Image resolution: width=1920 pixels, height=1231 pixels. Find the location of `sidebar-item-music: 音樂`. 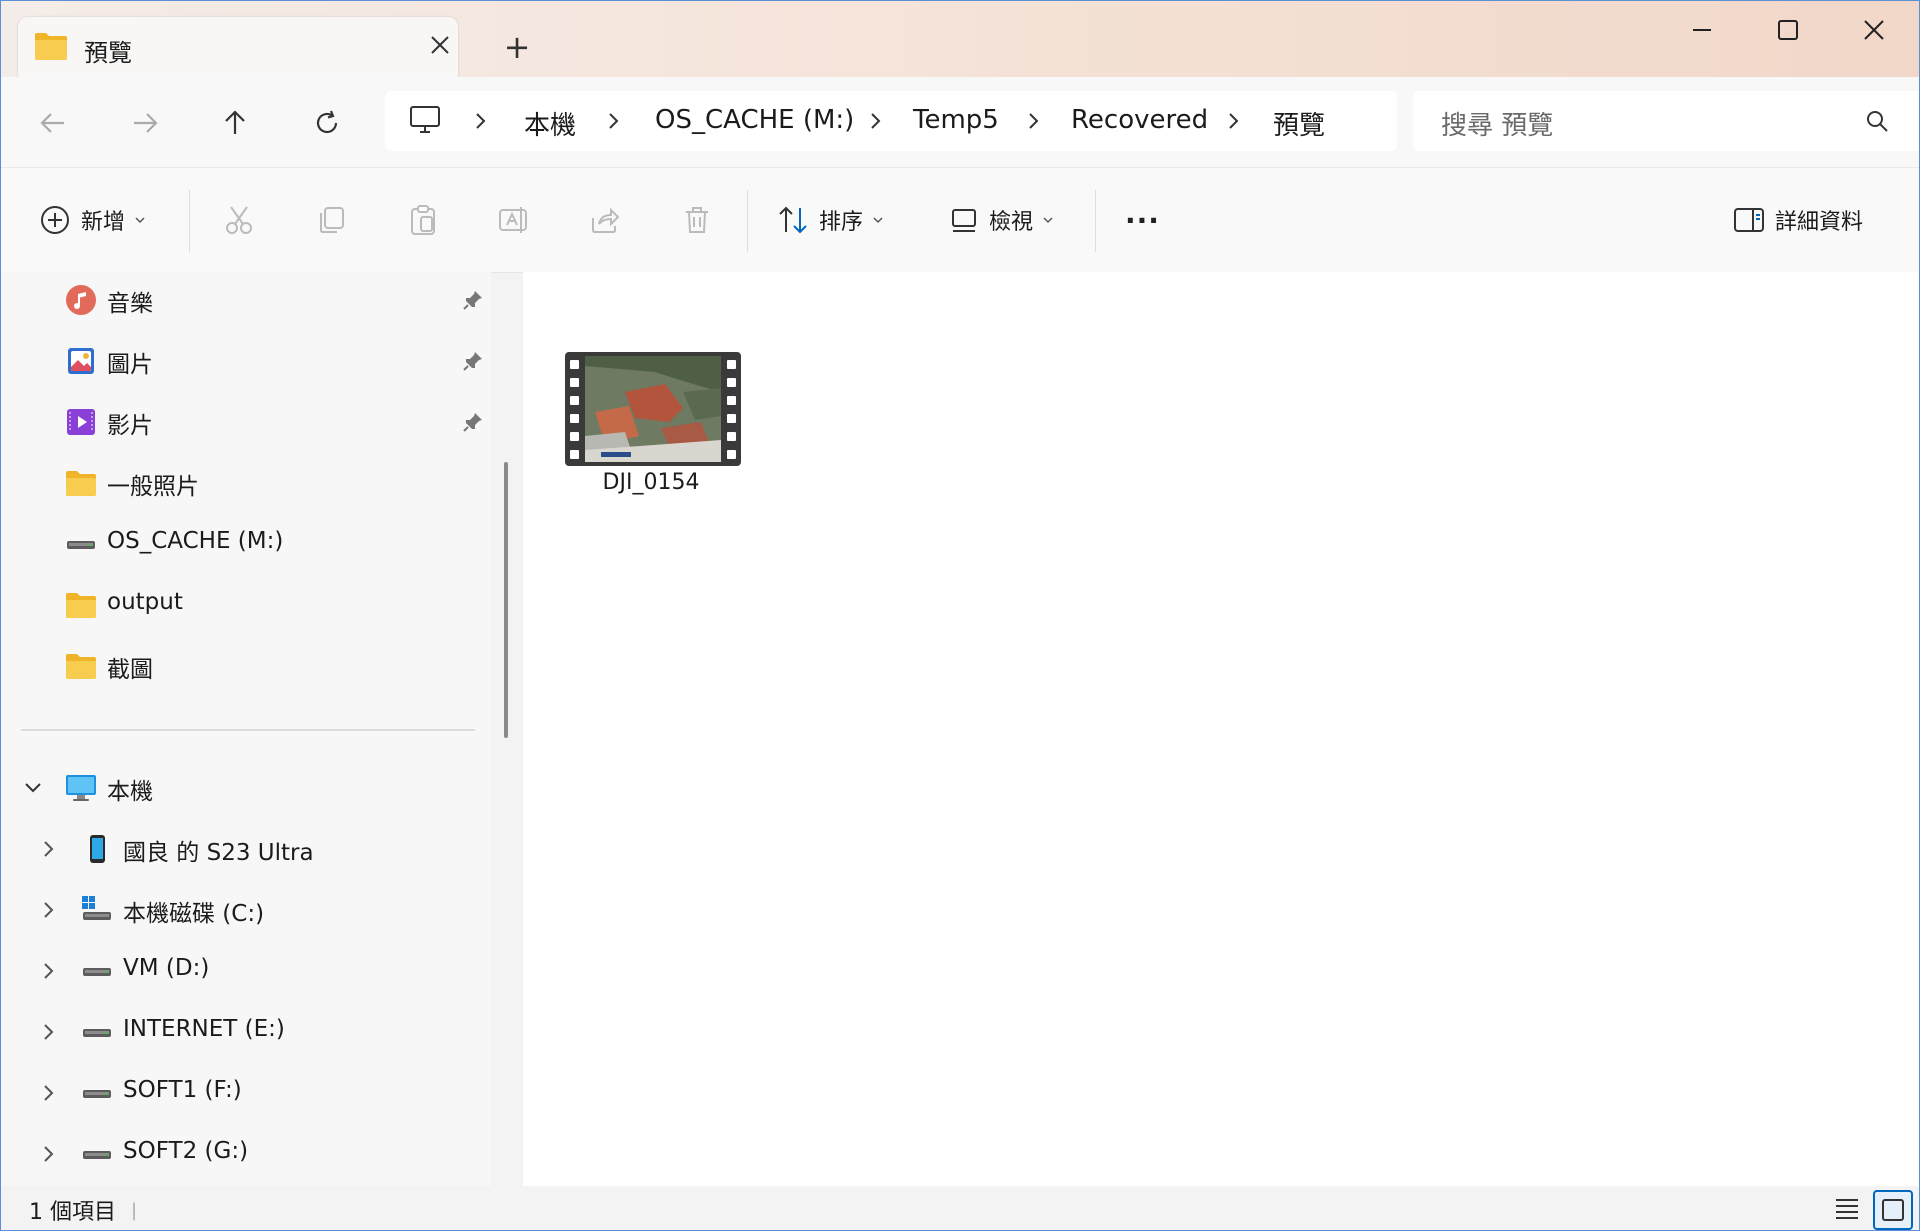

sidebar-item-music: 音樂 is located at coordinates (246, 300).